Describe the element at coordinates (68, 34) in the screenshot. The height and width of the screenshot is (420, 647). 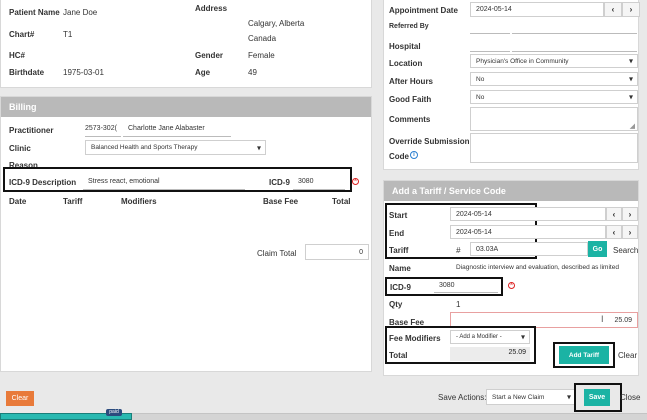
I see `chart-value: T1` at that location.